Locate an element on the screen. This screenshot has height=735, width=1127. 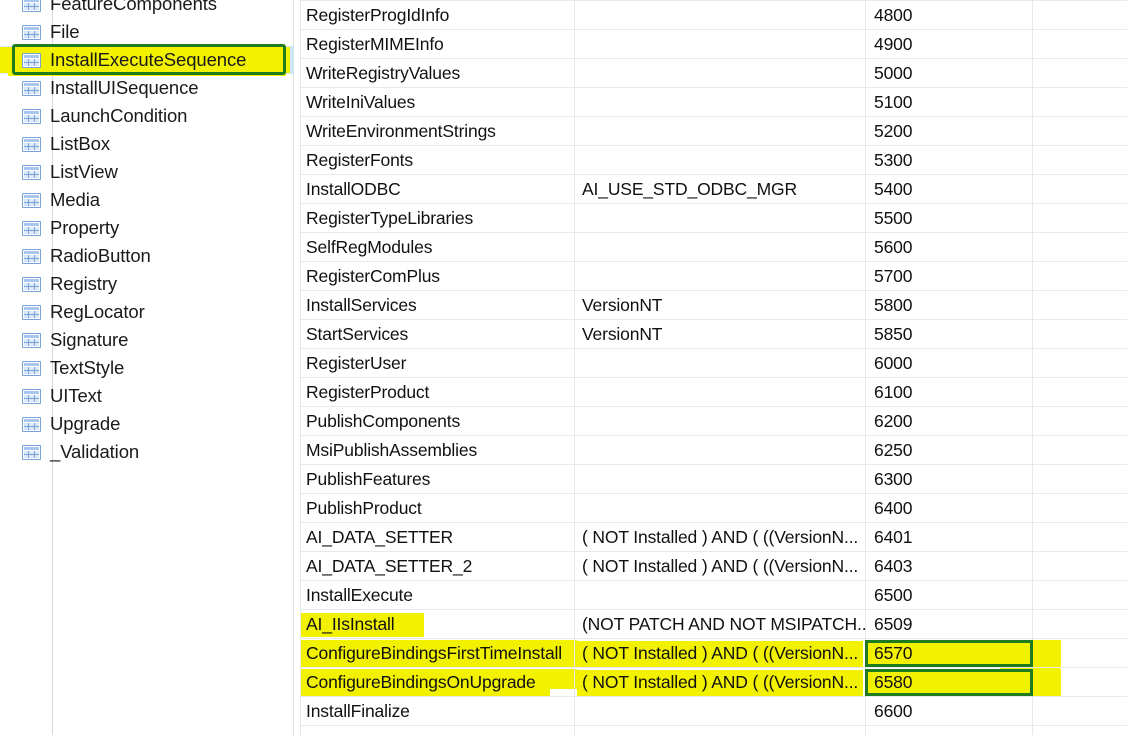
tree-item-registry: Registry is located at coordinates (147, 284).